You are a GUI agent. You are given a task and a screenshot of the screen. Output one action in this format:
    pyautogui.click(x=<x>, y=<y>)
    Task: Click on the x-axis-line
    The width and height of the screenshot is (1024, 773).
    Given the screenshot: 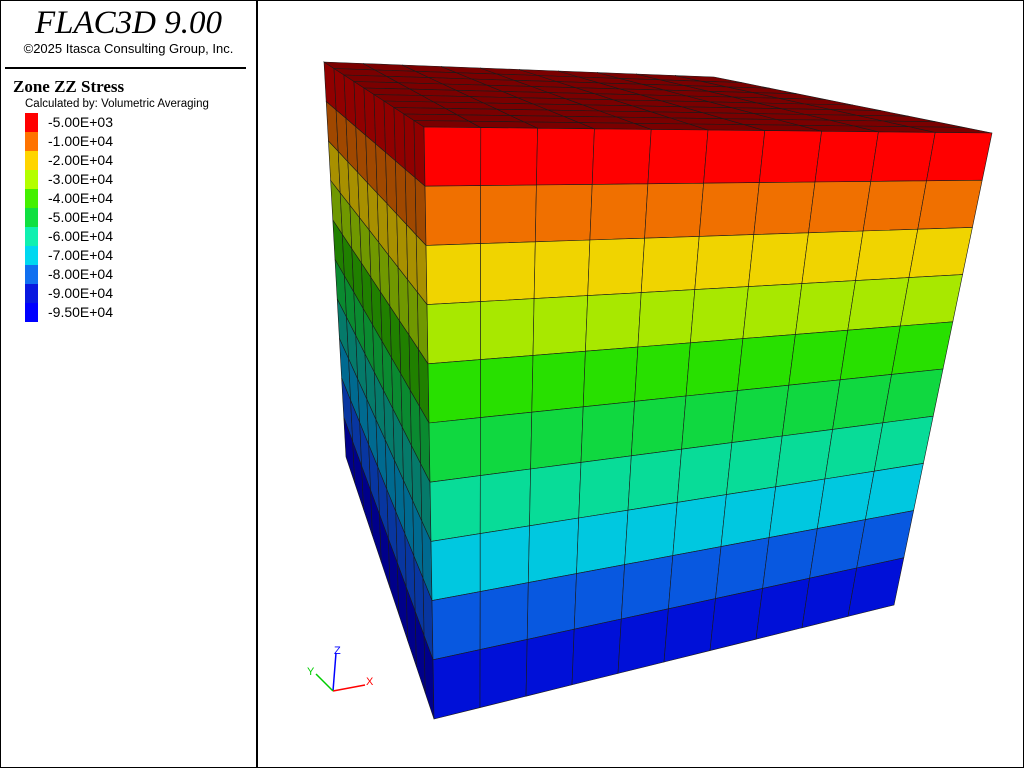 What is the action you would take?
    pyautogui.click(x=349, y=688)
    